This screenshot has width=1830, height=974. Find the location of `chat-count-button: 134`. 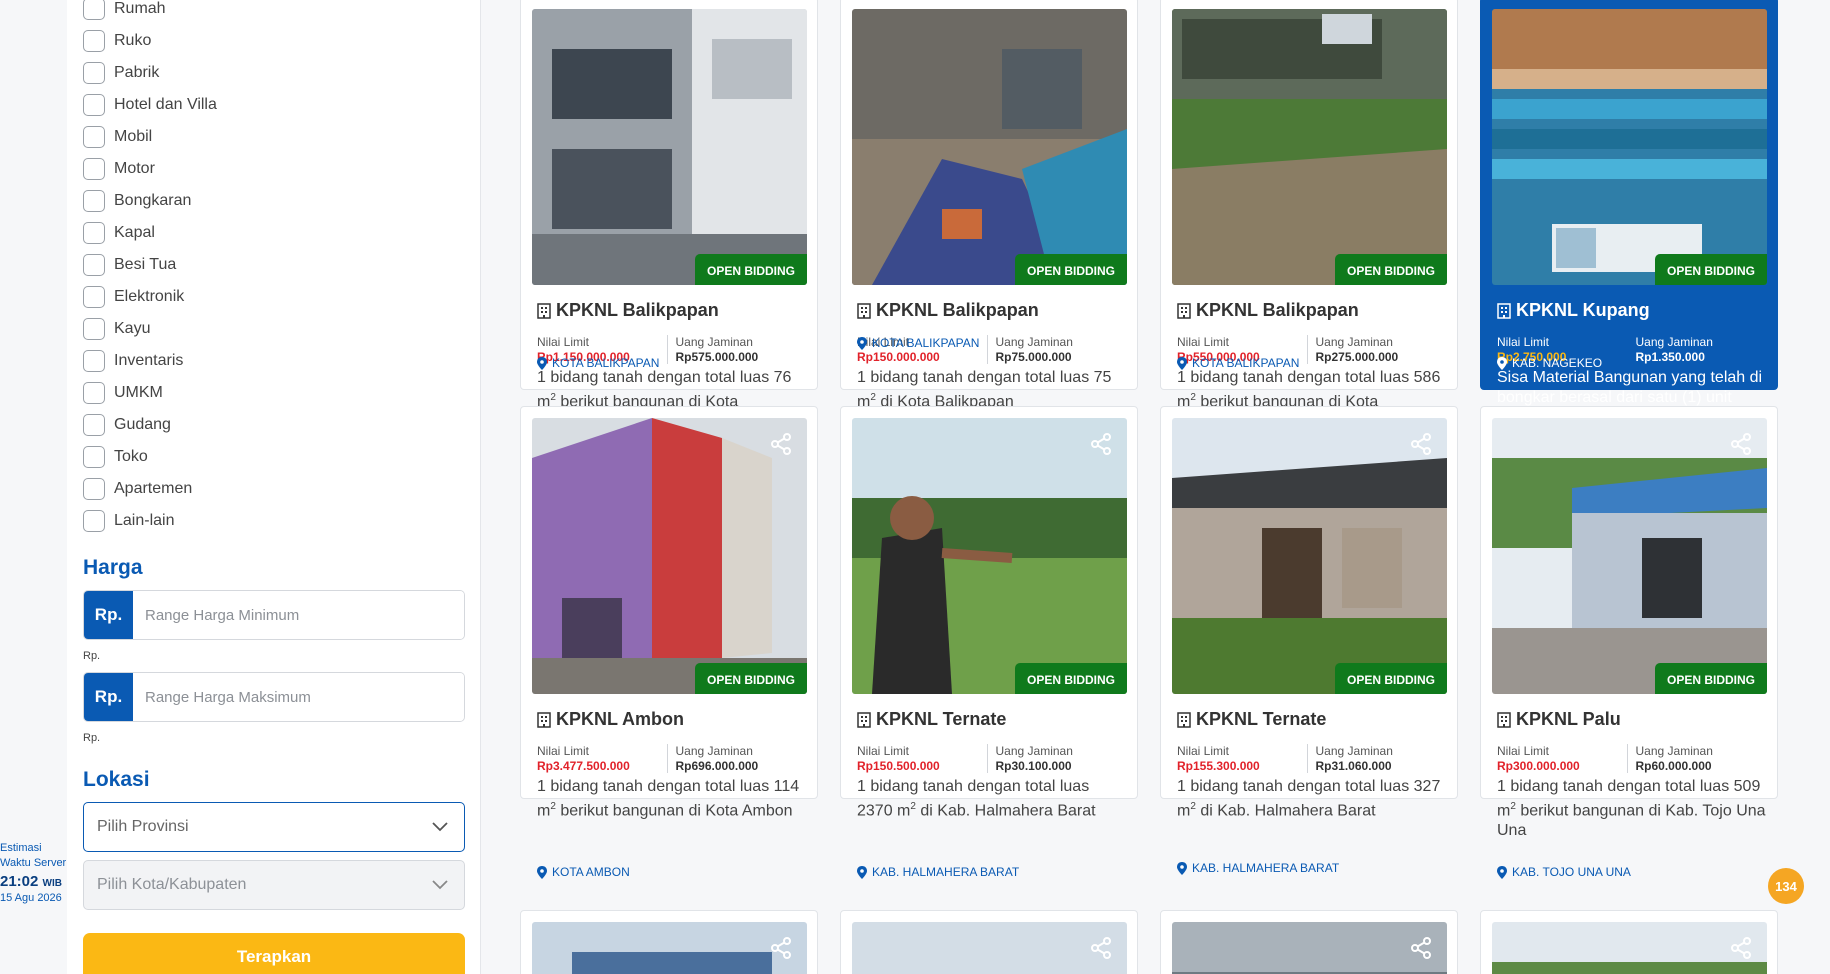

chat-count-button: 134 is located at coordinates (1786, 886).